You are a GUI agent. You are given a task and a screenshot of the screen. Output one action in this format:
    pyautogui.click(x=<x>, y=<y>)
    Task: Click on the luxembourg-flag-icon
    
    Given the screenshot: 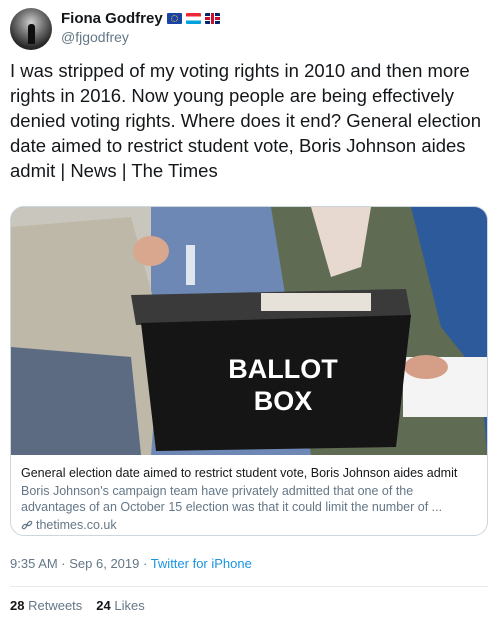 What is the action you would take?
    pyautogui.click(x=193, y=18)
    